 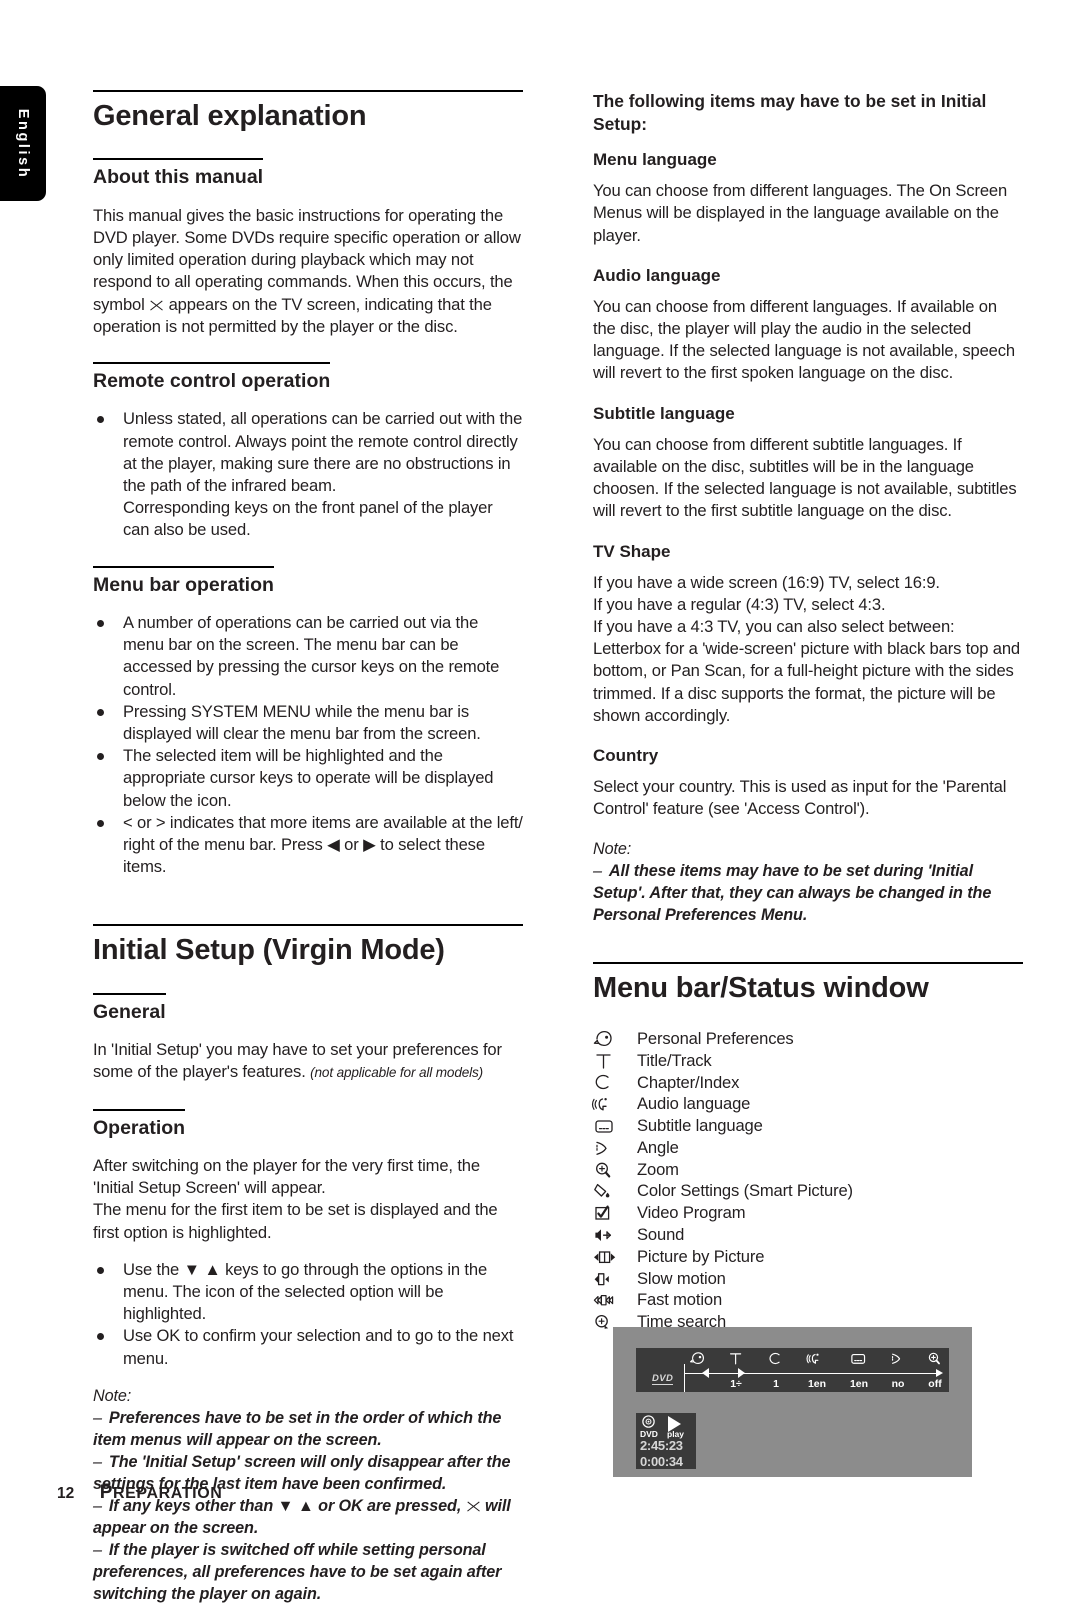 I want to click on legend-row: Sound, so click(x=808, y=1235).